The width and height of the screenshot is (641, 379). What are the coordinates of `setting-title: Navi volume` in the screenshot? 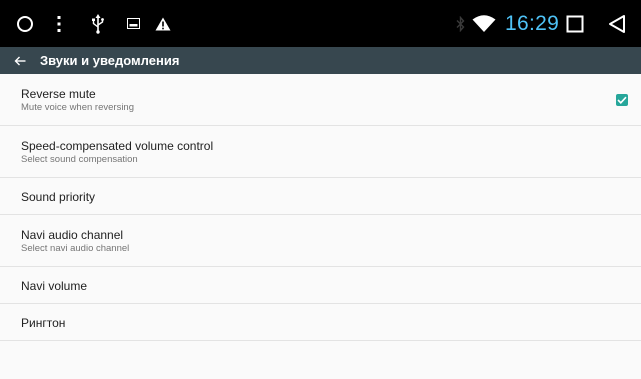 It's located at (54, 286).